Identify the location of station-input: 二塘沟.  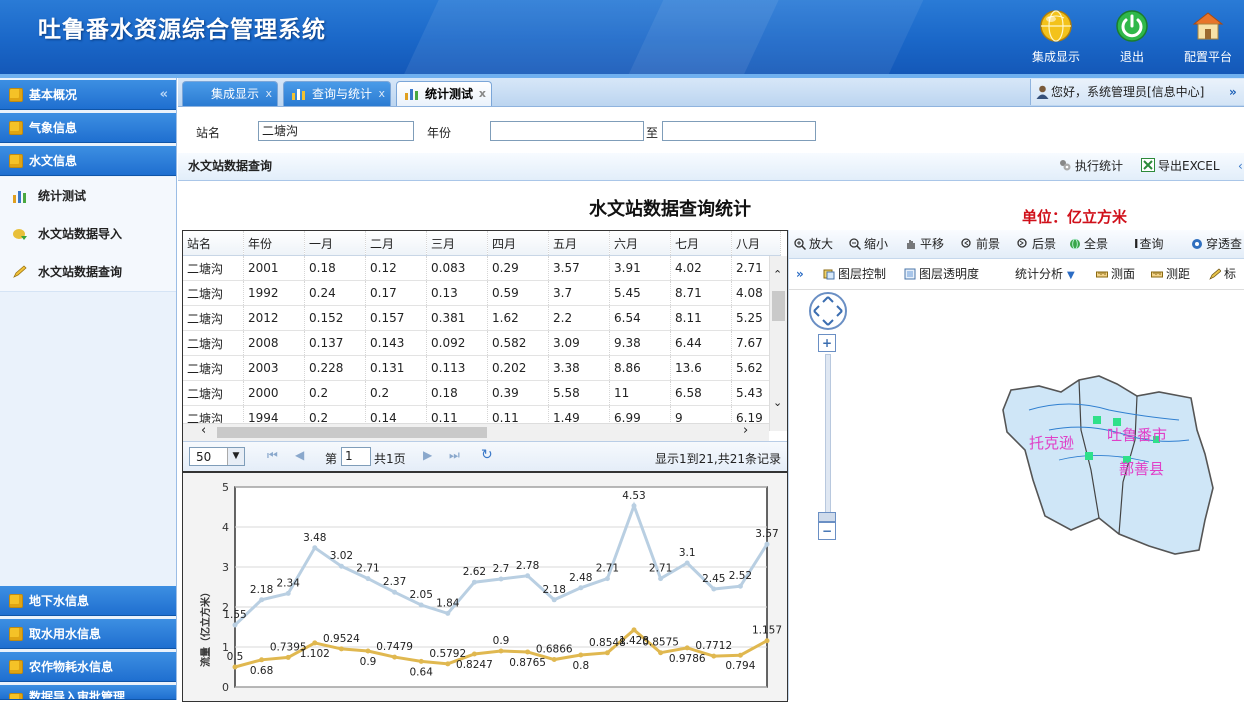
(336, 131).